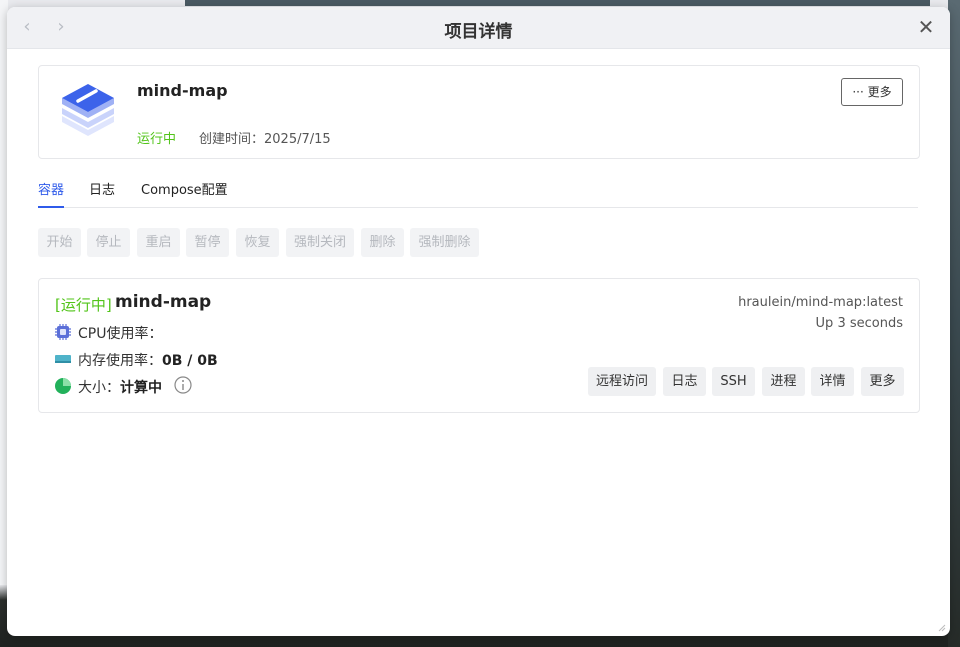  What do you see at coordinates (99, 388) in the screenshot?
I see `size-label: 大小：` at bounding box center [99, 388].